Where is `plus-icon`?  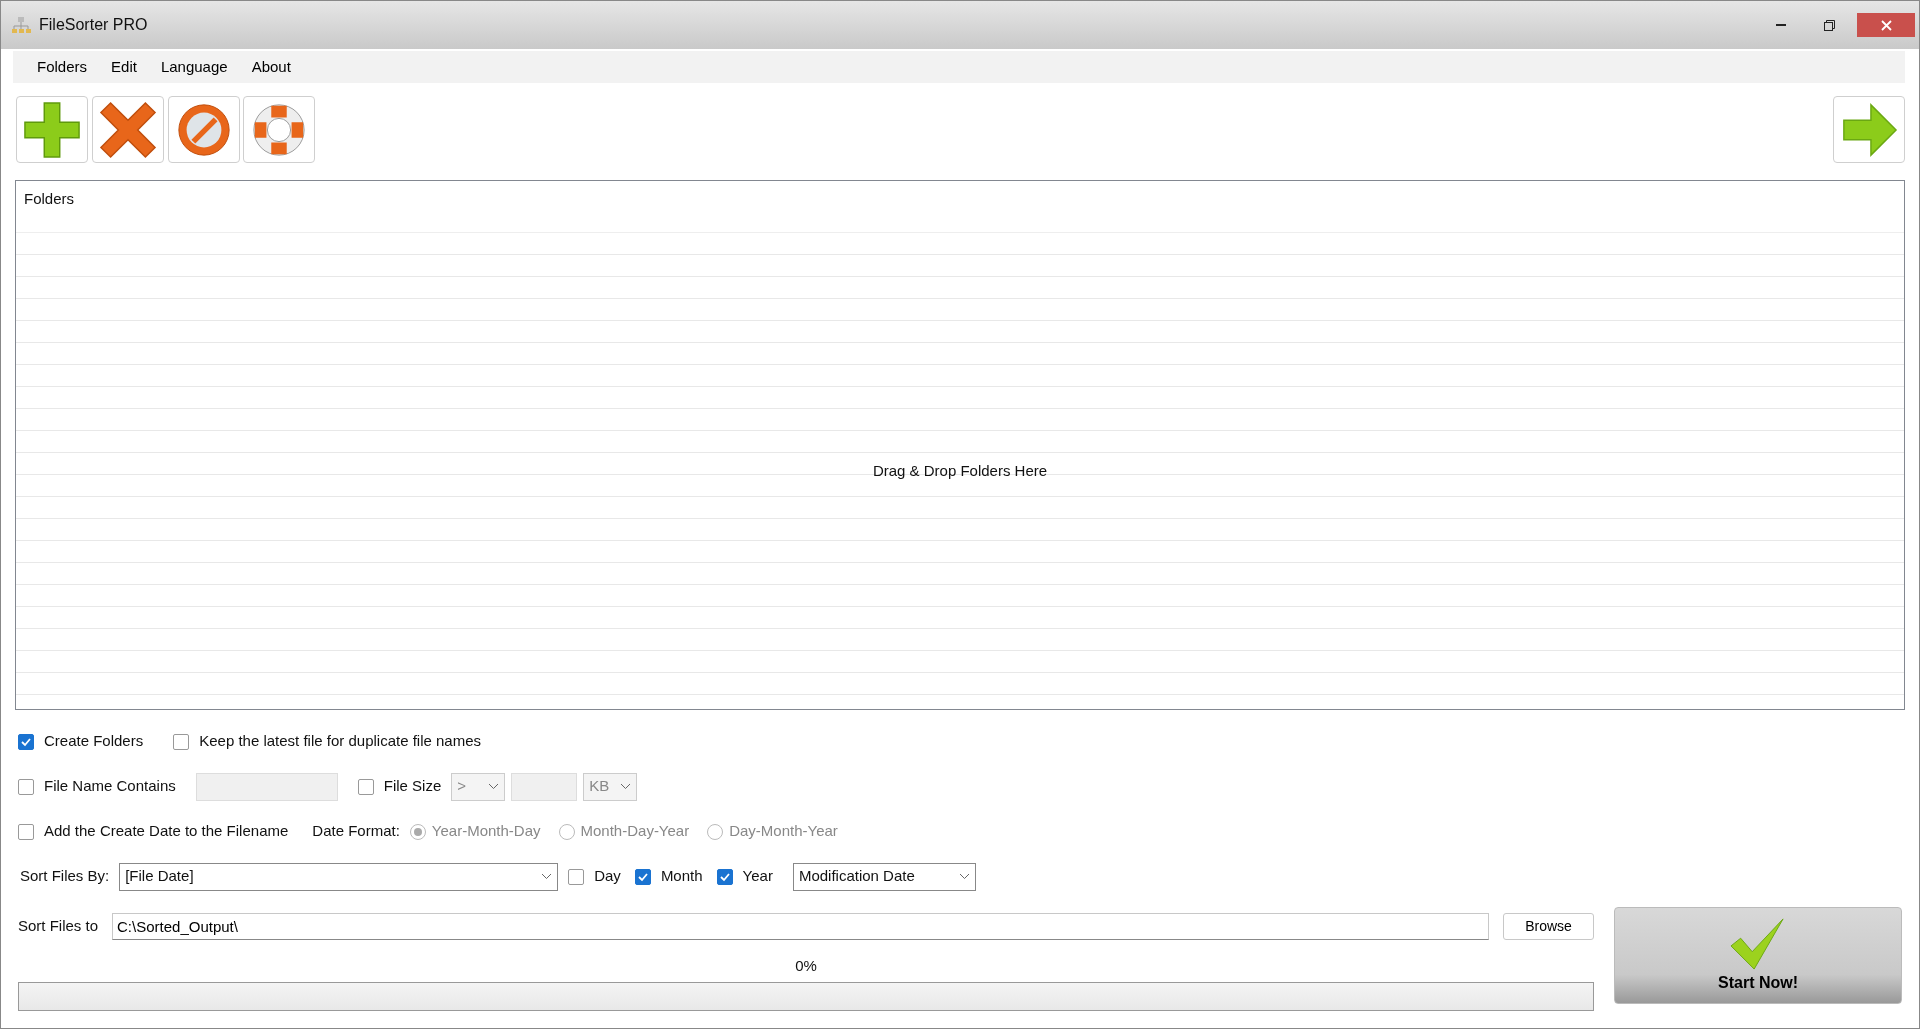 plus-icon is located at coordinates (52, 129).